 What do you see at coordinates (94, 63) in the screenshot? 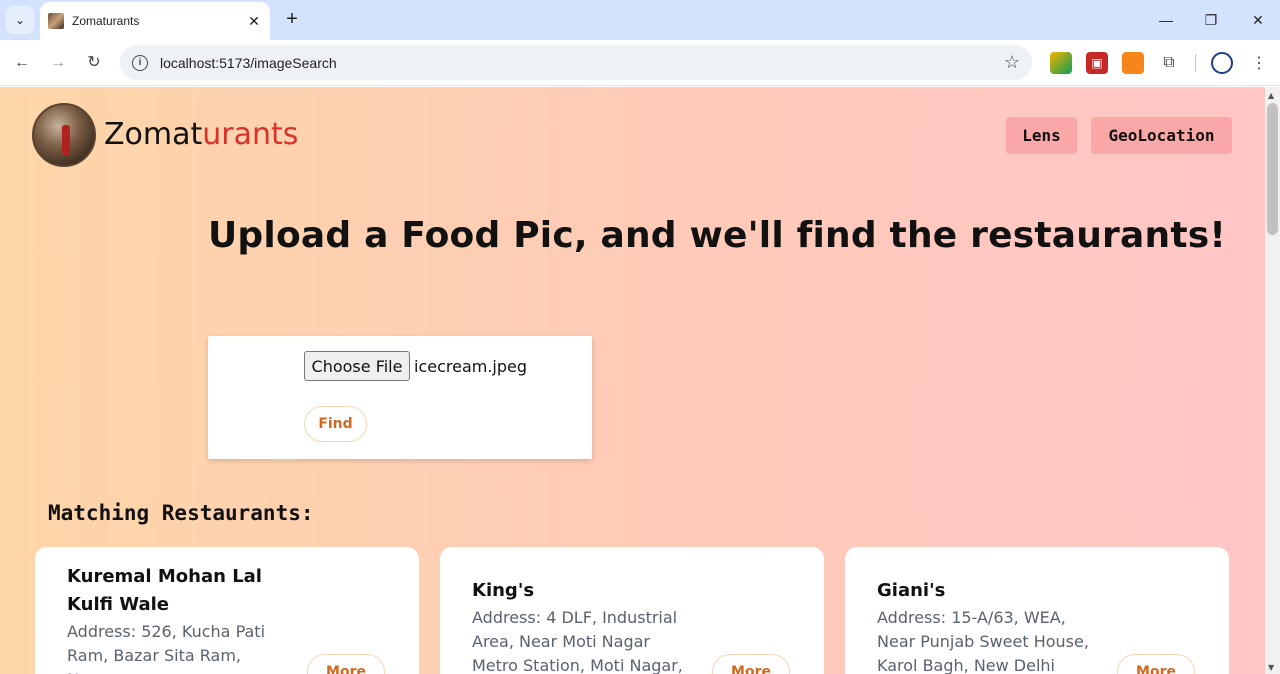
I see `reload-icon: ↻` at bounding box center [94, 63].